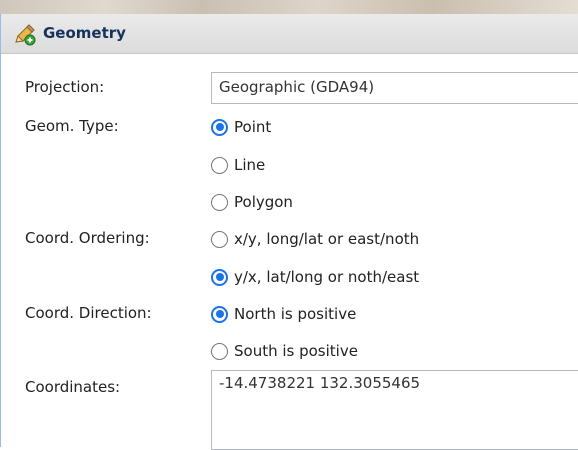 The height and width of the screenshot is (450, 578). What do you see at coordinates (394, 88) in the screenshot?
I see `projection-field: Geographic (GDA94)` at bounding box center [394, 88].